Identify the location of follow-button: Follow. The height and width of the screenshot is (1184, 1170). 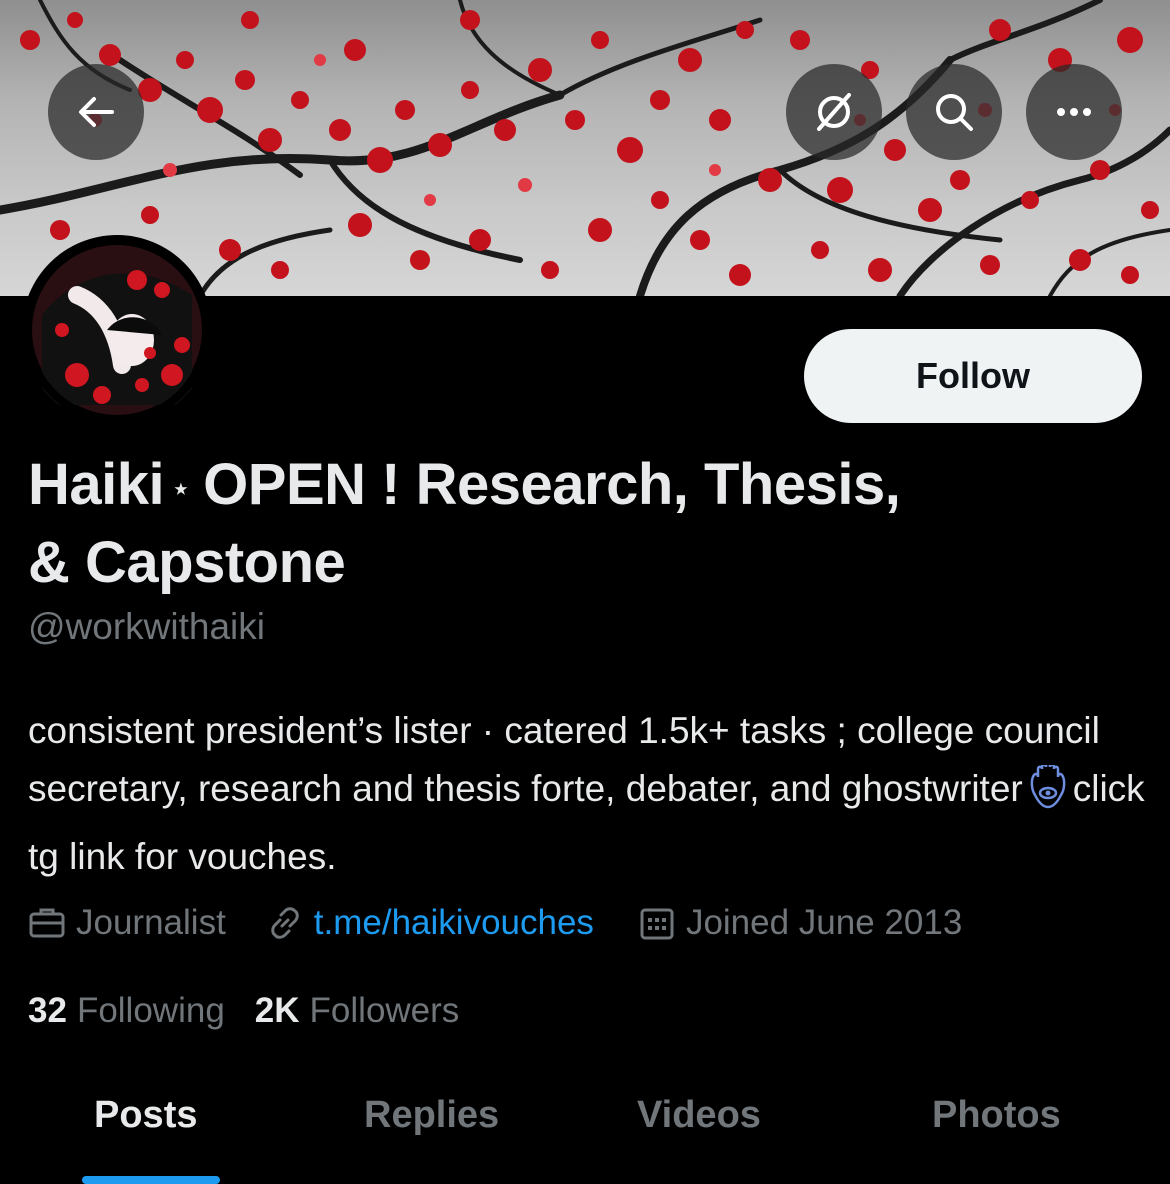
(973, 376).